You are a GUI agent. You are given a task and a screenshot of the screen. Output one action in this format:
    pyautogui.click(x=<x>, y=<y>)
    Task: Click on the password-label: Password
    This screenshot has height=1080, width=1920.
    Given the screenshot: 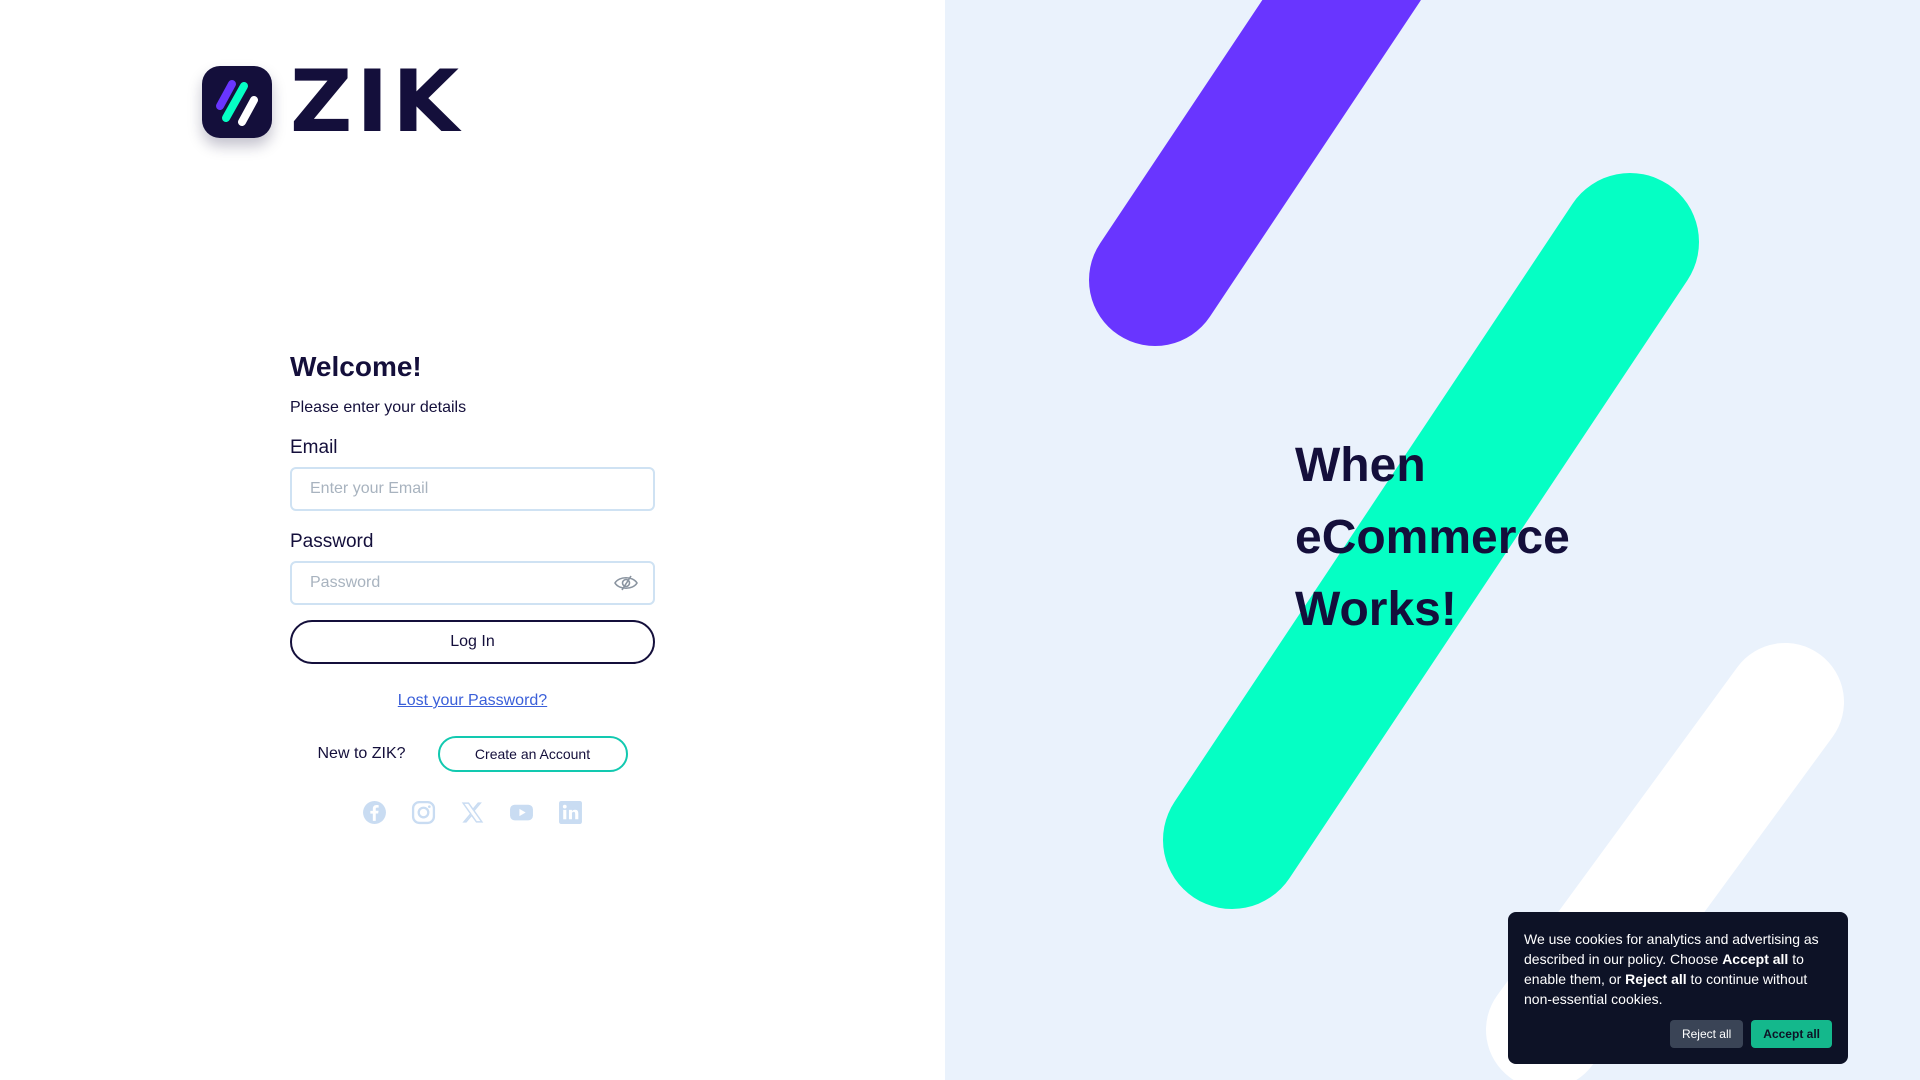 What is the action you would take?
    pyautogui.click(x=332, y=541)
    